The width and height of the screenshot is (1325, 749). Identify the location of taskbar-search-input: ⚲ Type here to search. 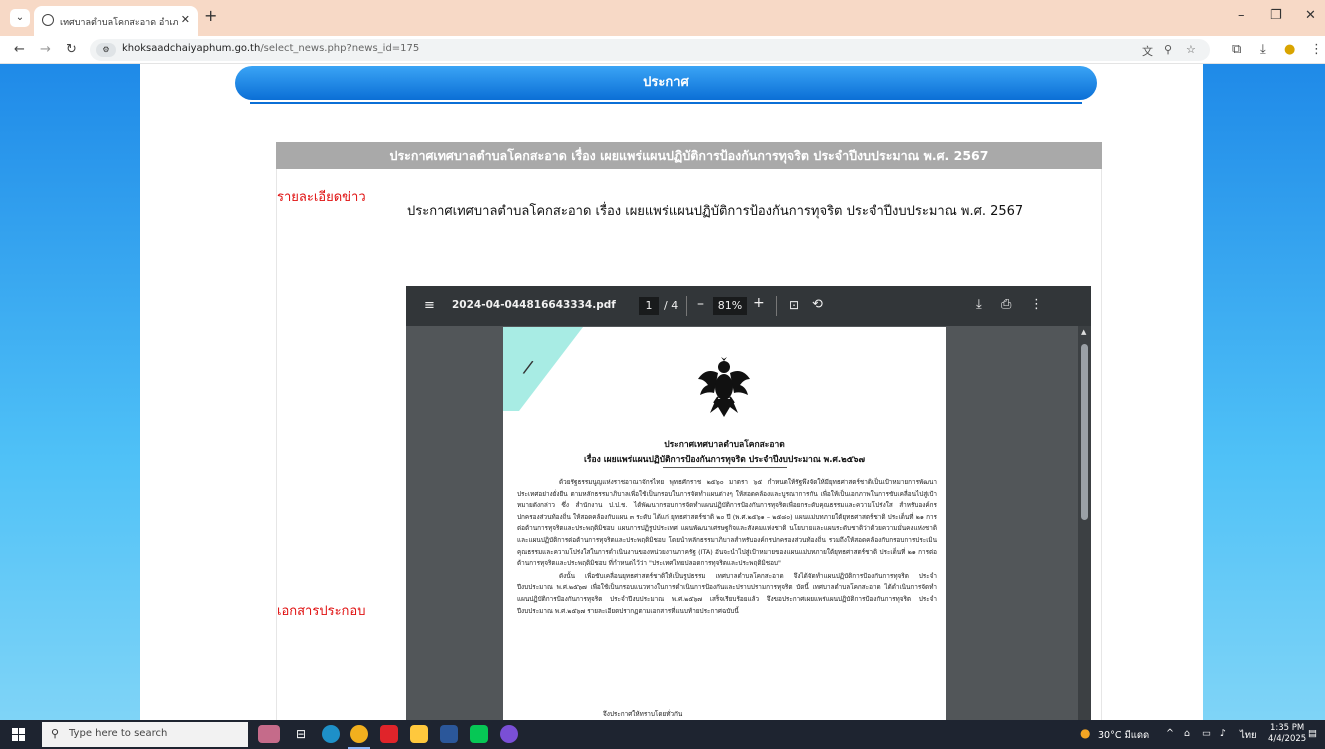
(145, 734).